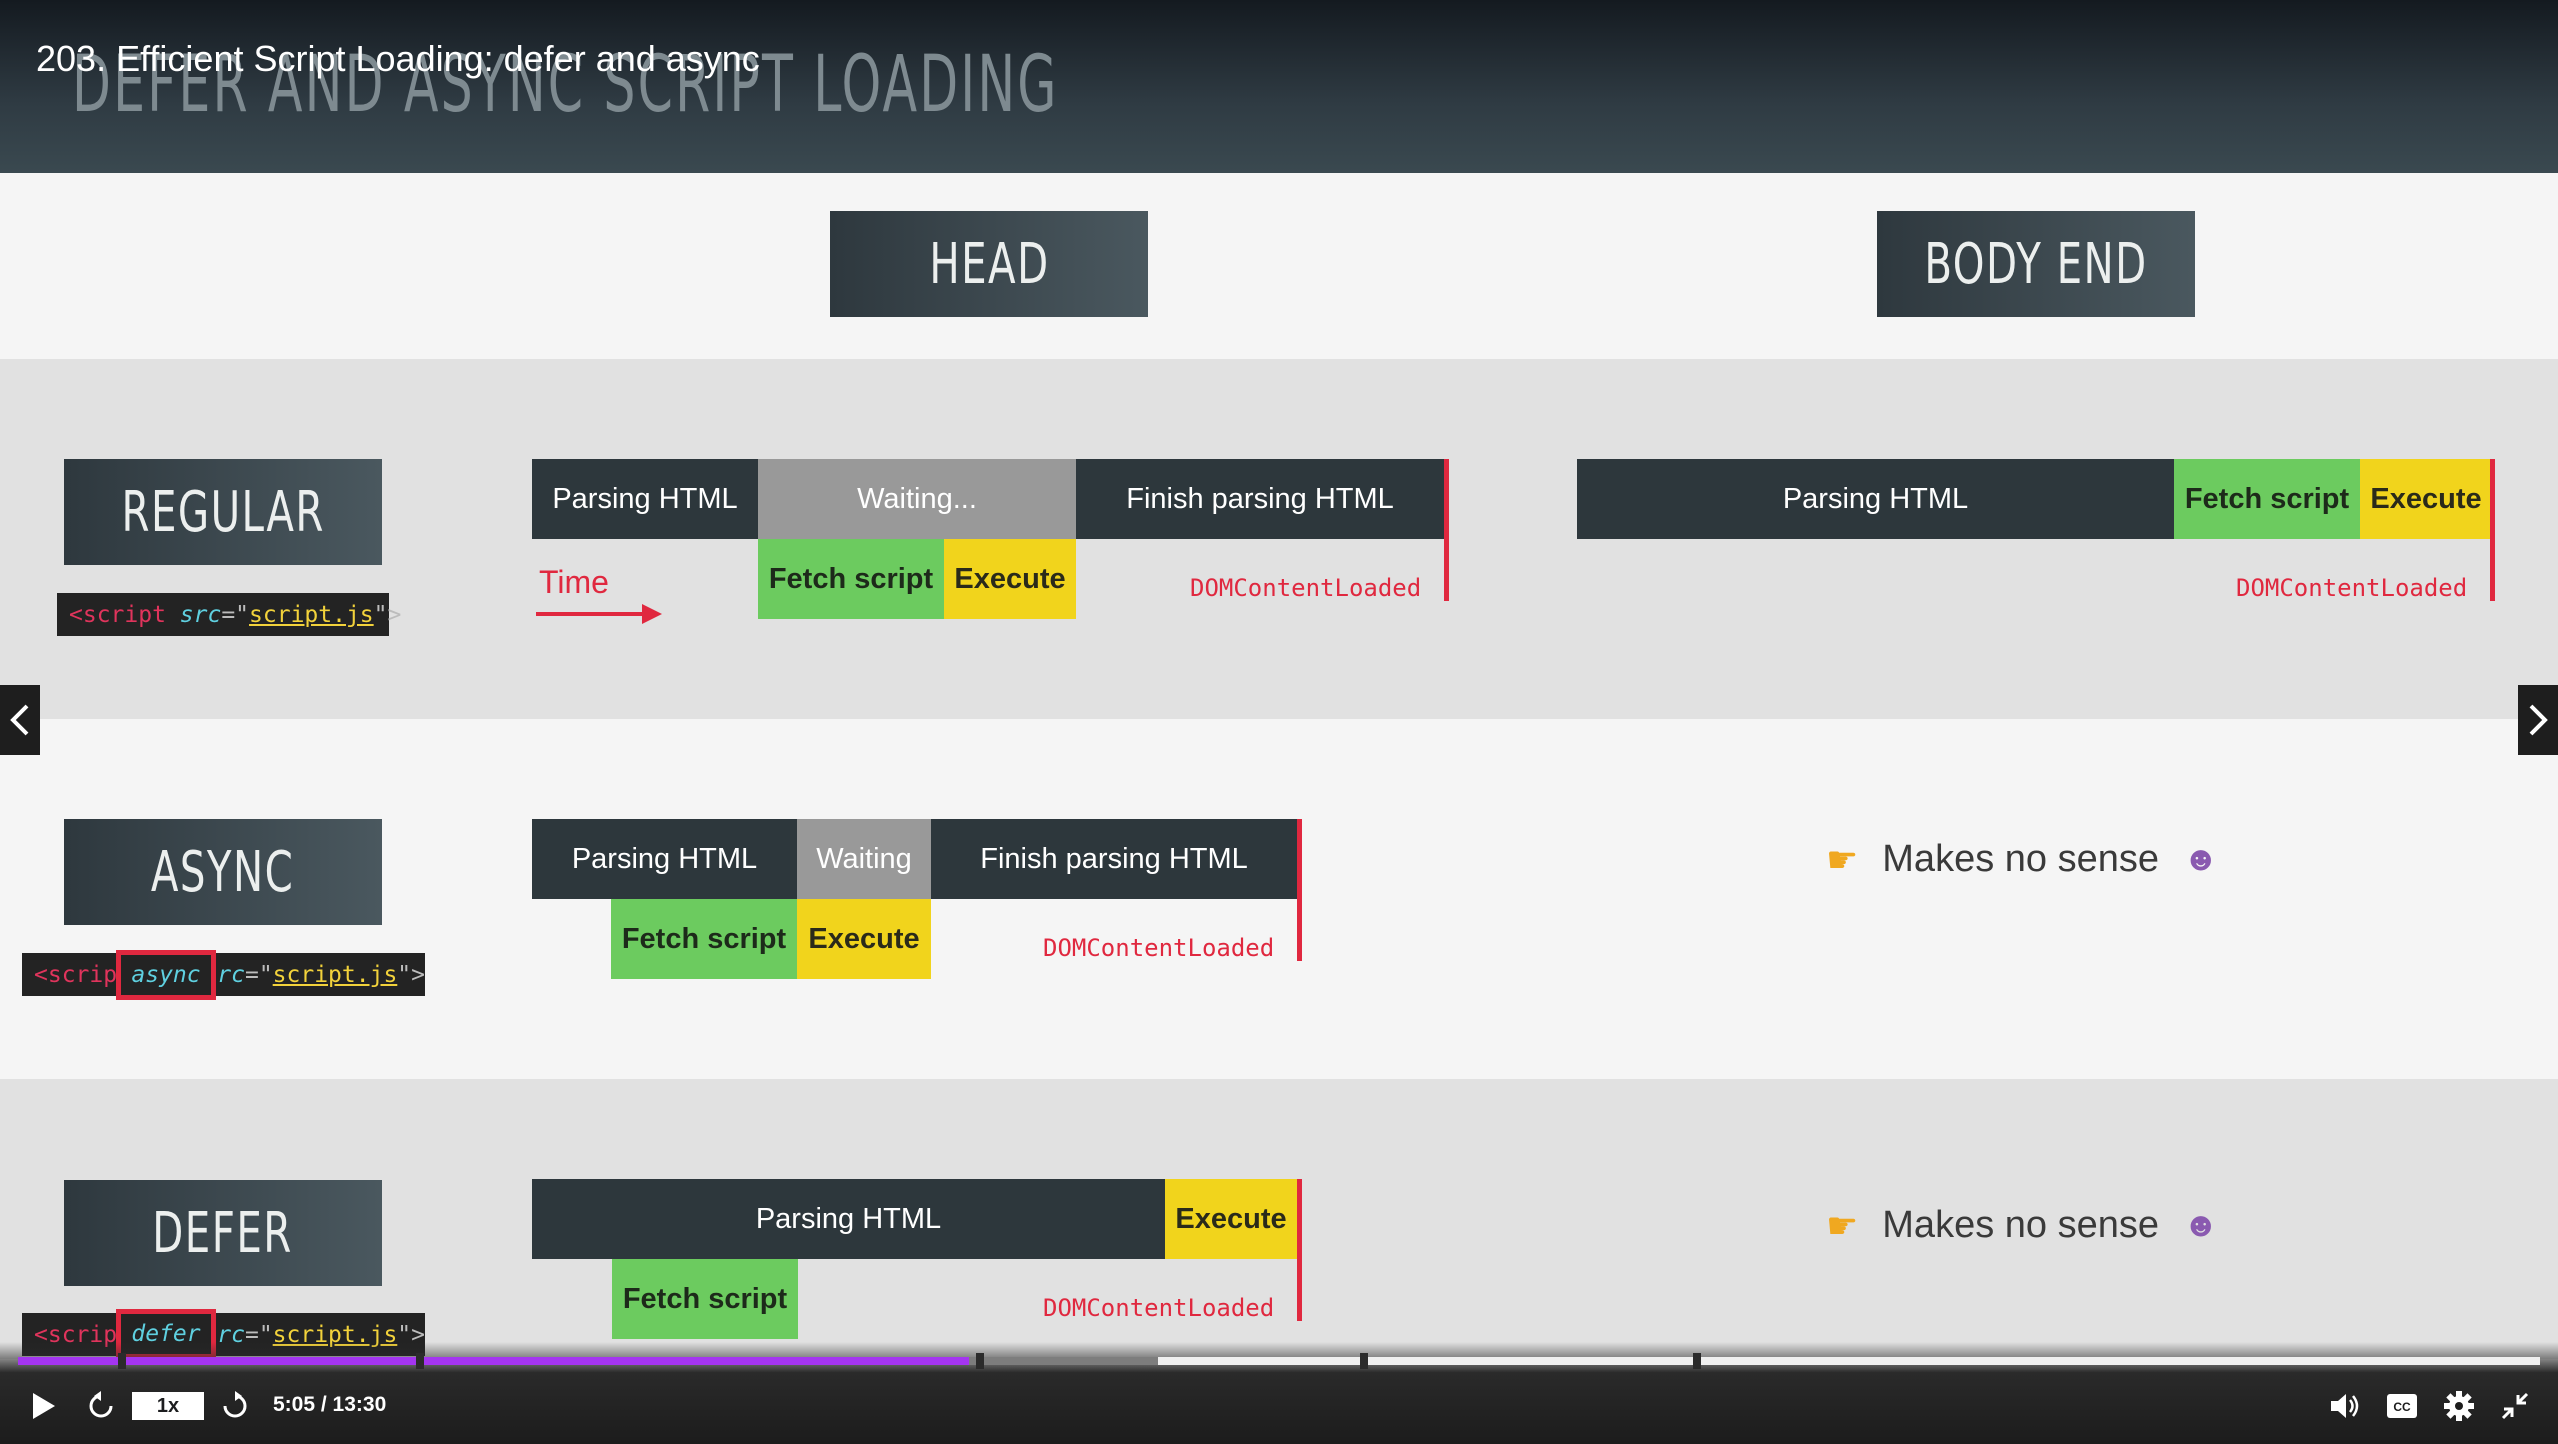  Describe the element at coordinates (851, 579) in the screenshot. I see `regular-head-fetch-script: Fetch script` at that location.